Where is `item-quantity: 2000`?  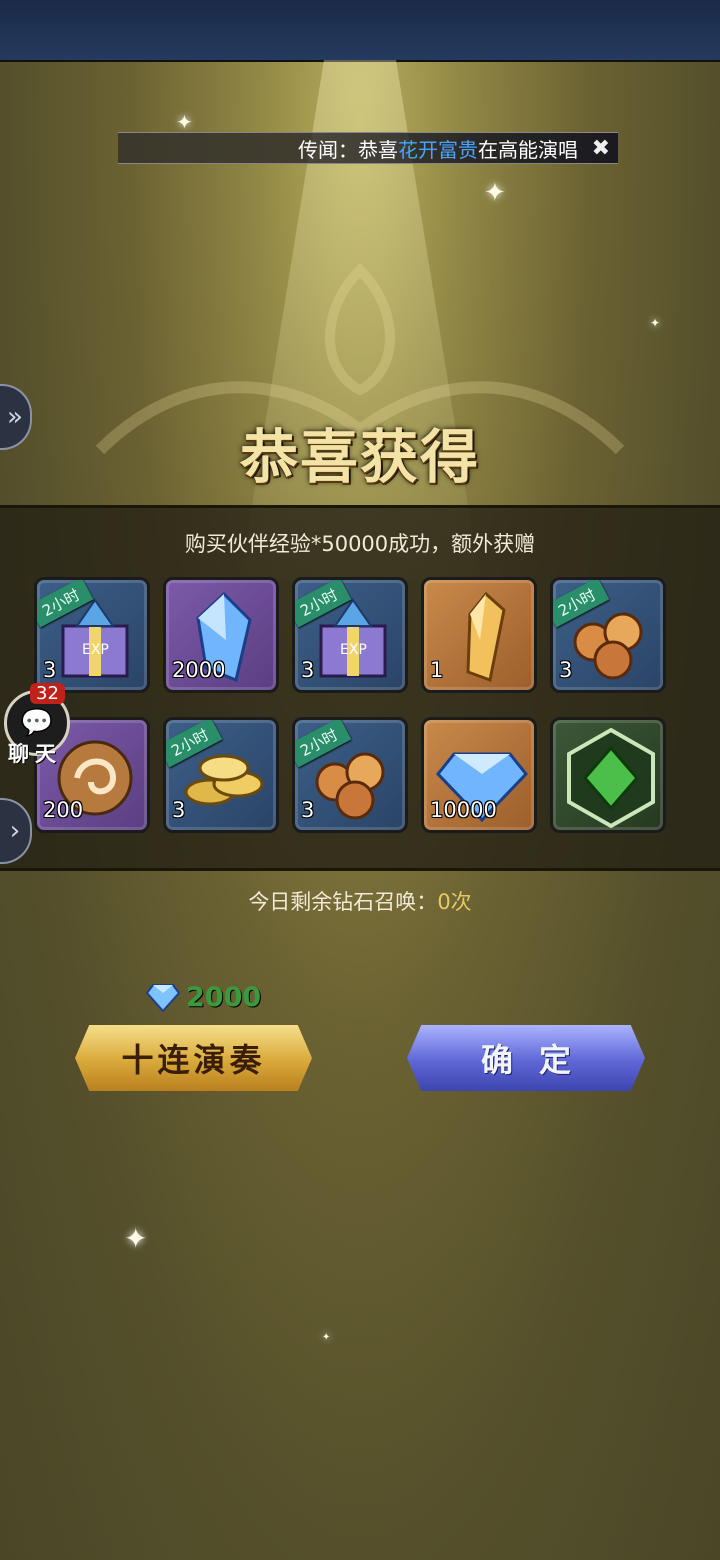 item-quantity: 2000 is located at coordinates (199, 670).